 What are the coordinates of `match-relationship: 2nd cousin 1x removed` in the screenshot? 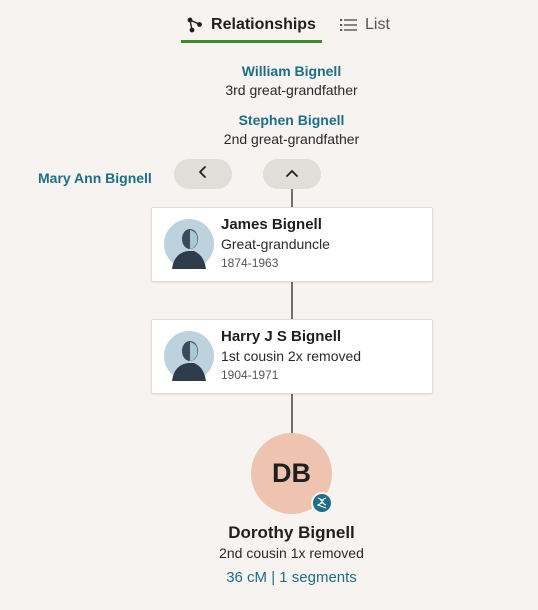 It's located at (291, 553).